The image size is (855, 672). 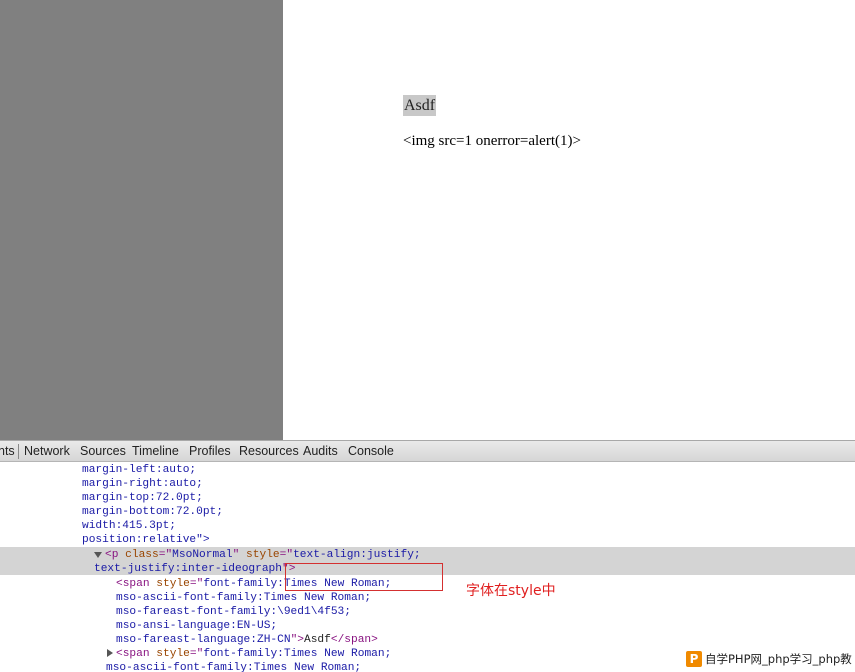 What do you see at coordinates (112, 555) in the screenshot?
I see `p-tag: <p` at bounding box center [112, 555].